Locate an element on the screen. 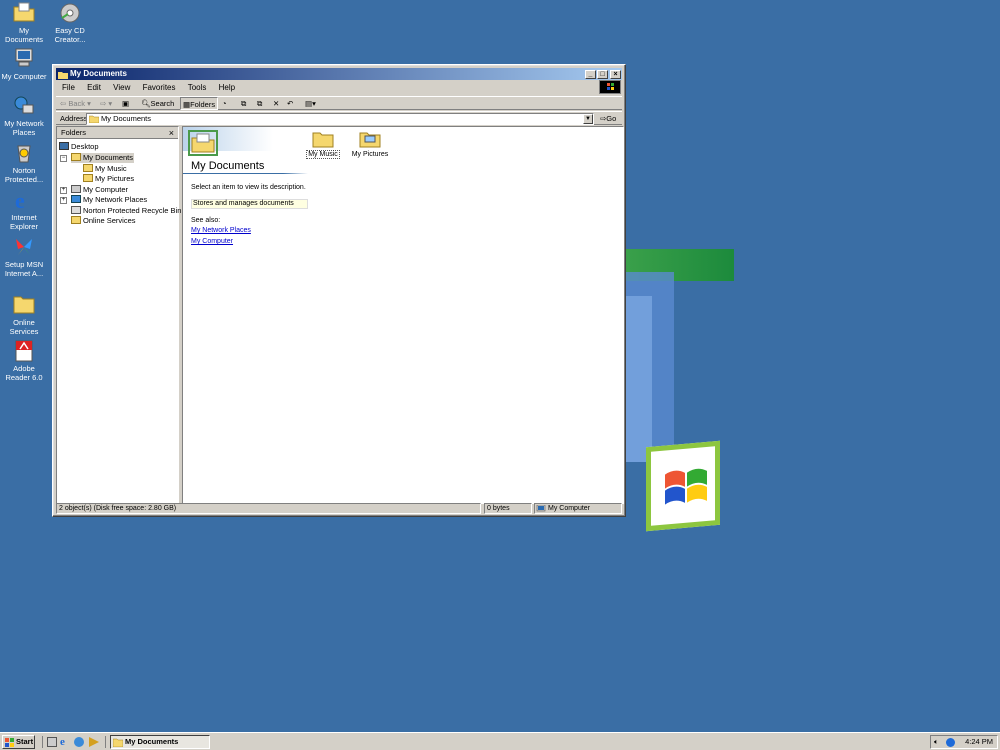 This screenshot has width=1000, height=750. desktop-icon-my-documents: My Documents is located at coordinates (24, 23).